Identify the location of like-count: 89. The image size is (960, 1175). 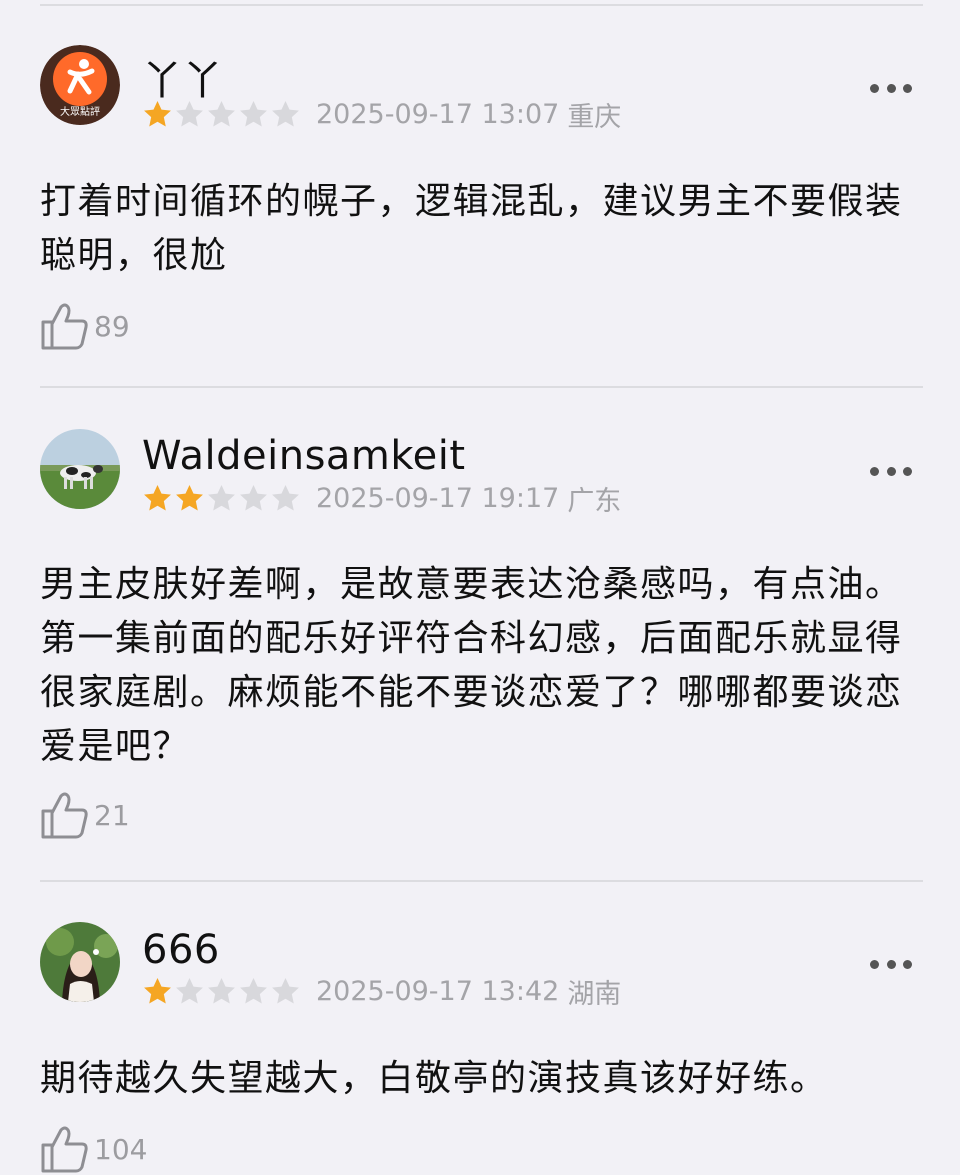
(112, 326).